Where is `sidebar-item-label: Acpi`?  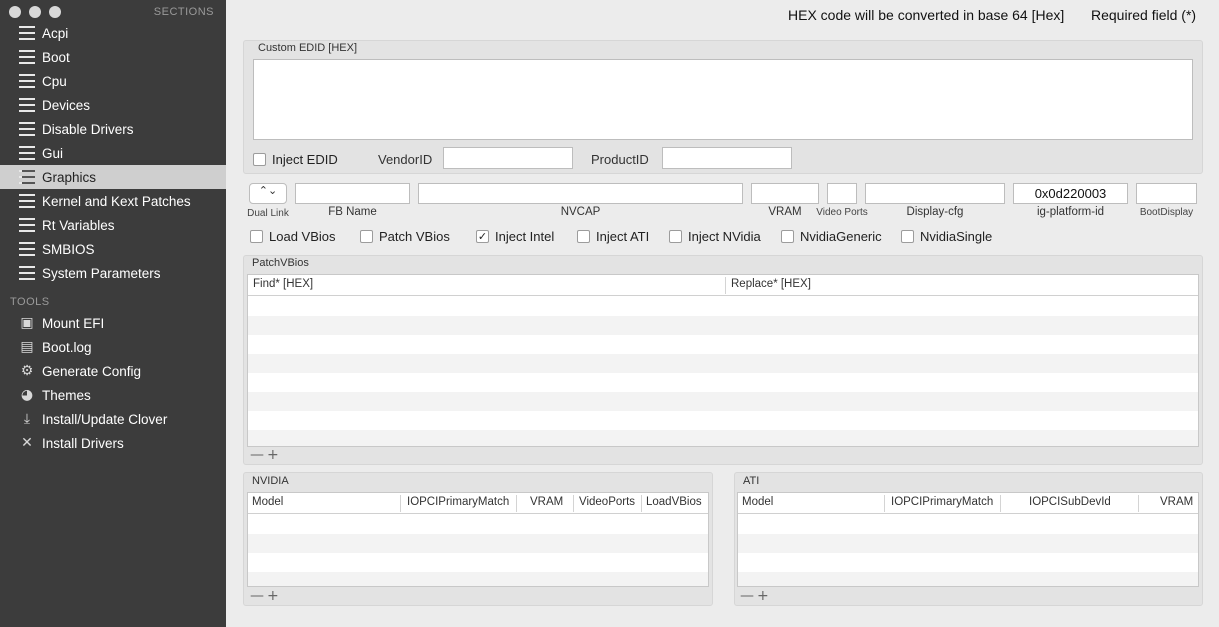 sidebar-item-label: Acpi is located at coordinates (55, 33).